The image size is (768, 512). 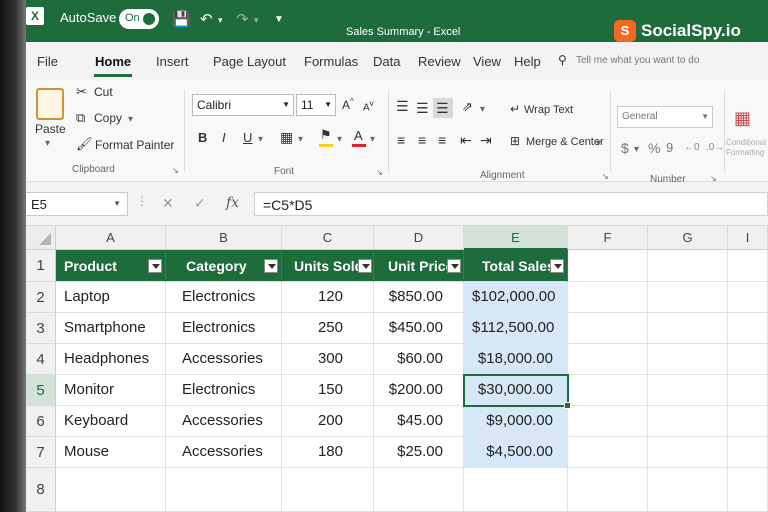 What do you see at coordinates (598, 143) in the screenshot?
I see `merge-dropdown-icon: ▾` at bounding box center [598, 143].